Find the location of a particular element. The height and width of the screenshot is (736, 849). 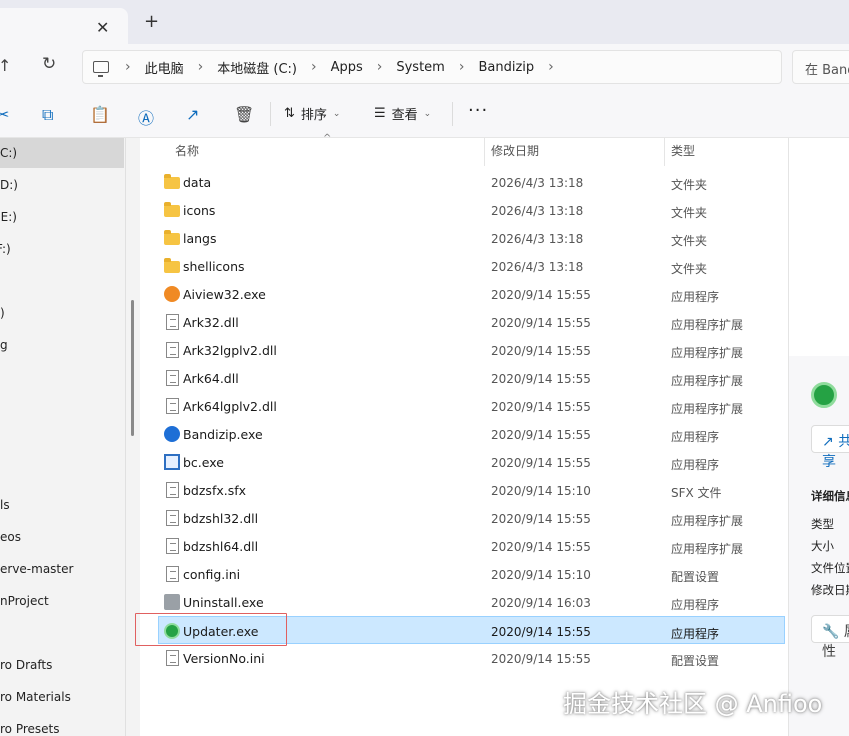

rename-icon: Ⓐ is located at coordinates (146, 117).